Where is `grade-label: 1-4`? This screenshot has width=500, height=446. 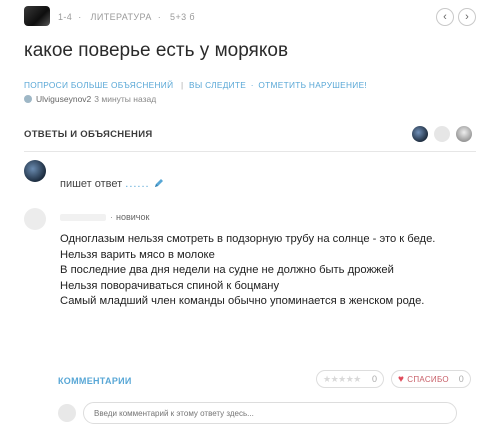 grade-label: 1-4 is located at coordinates (65, 17).